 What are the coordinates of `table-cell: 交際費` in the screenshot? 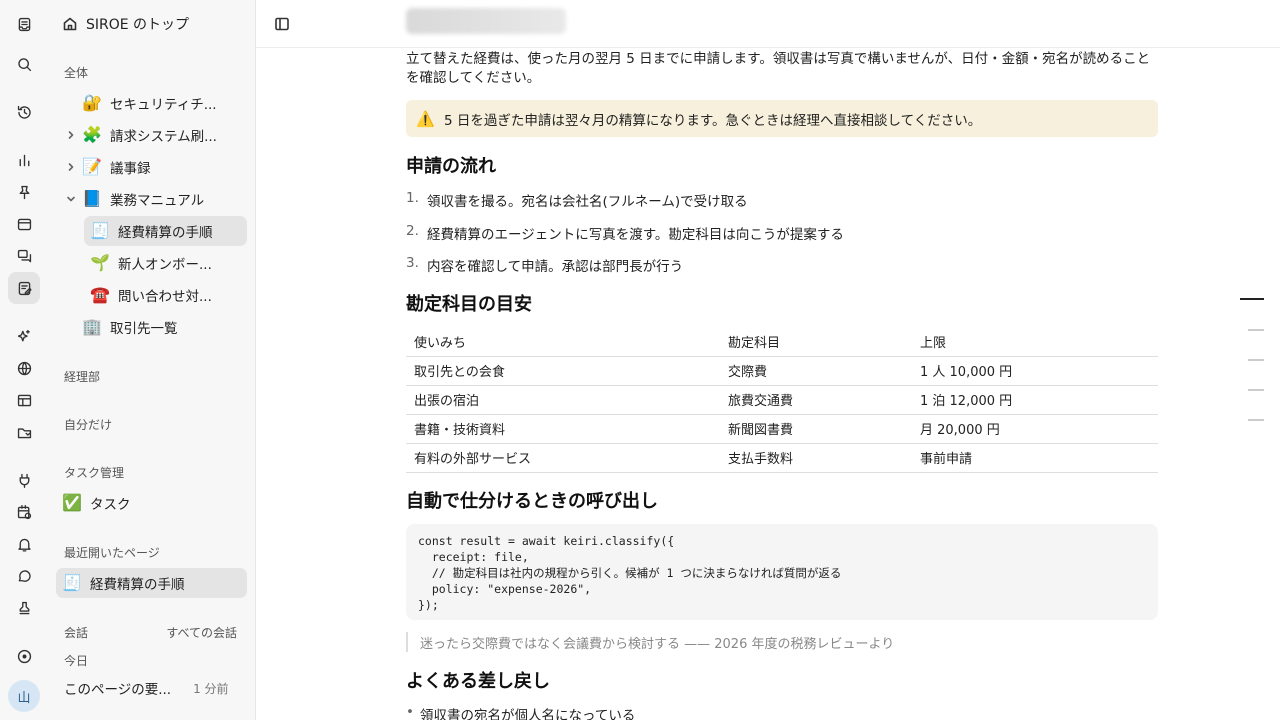 It's located at (816, 371).